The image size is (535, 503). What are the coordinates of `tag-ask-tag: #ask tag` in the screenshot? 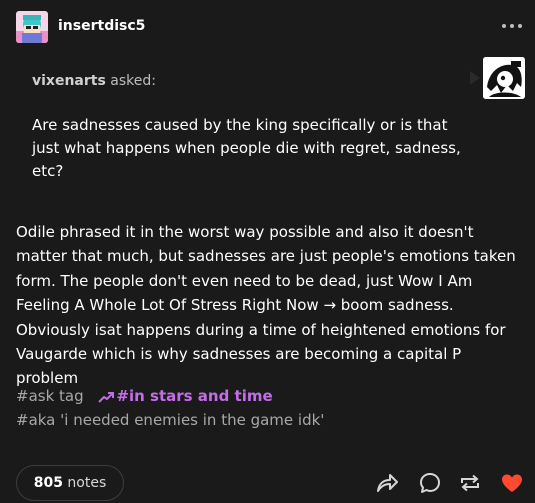 It's located at (50, 396).